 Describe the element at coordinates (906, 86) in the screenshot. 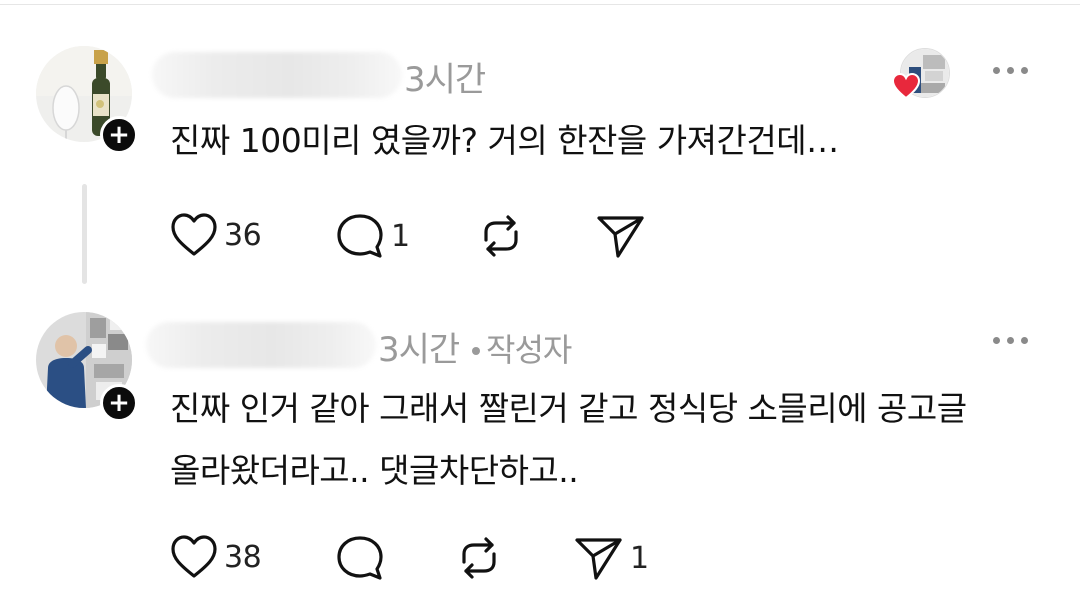

I see `heart-filled-icon` at that location.